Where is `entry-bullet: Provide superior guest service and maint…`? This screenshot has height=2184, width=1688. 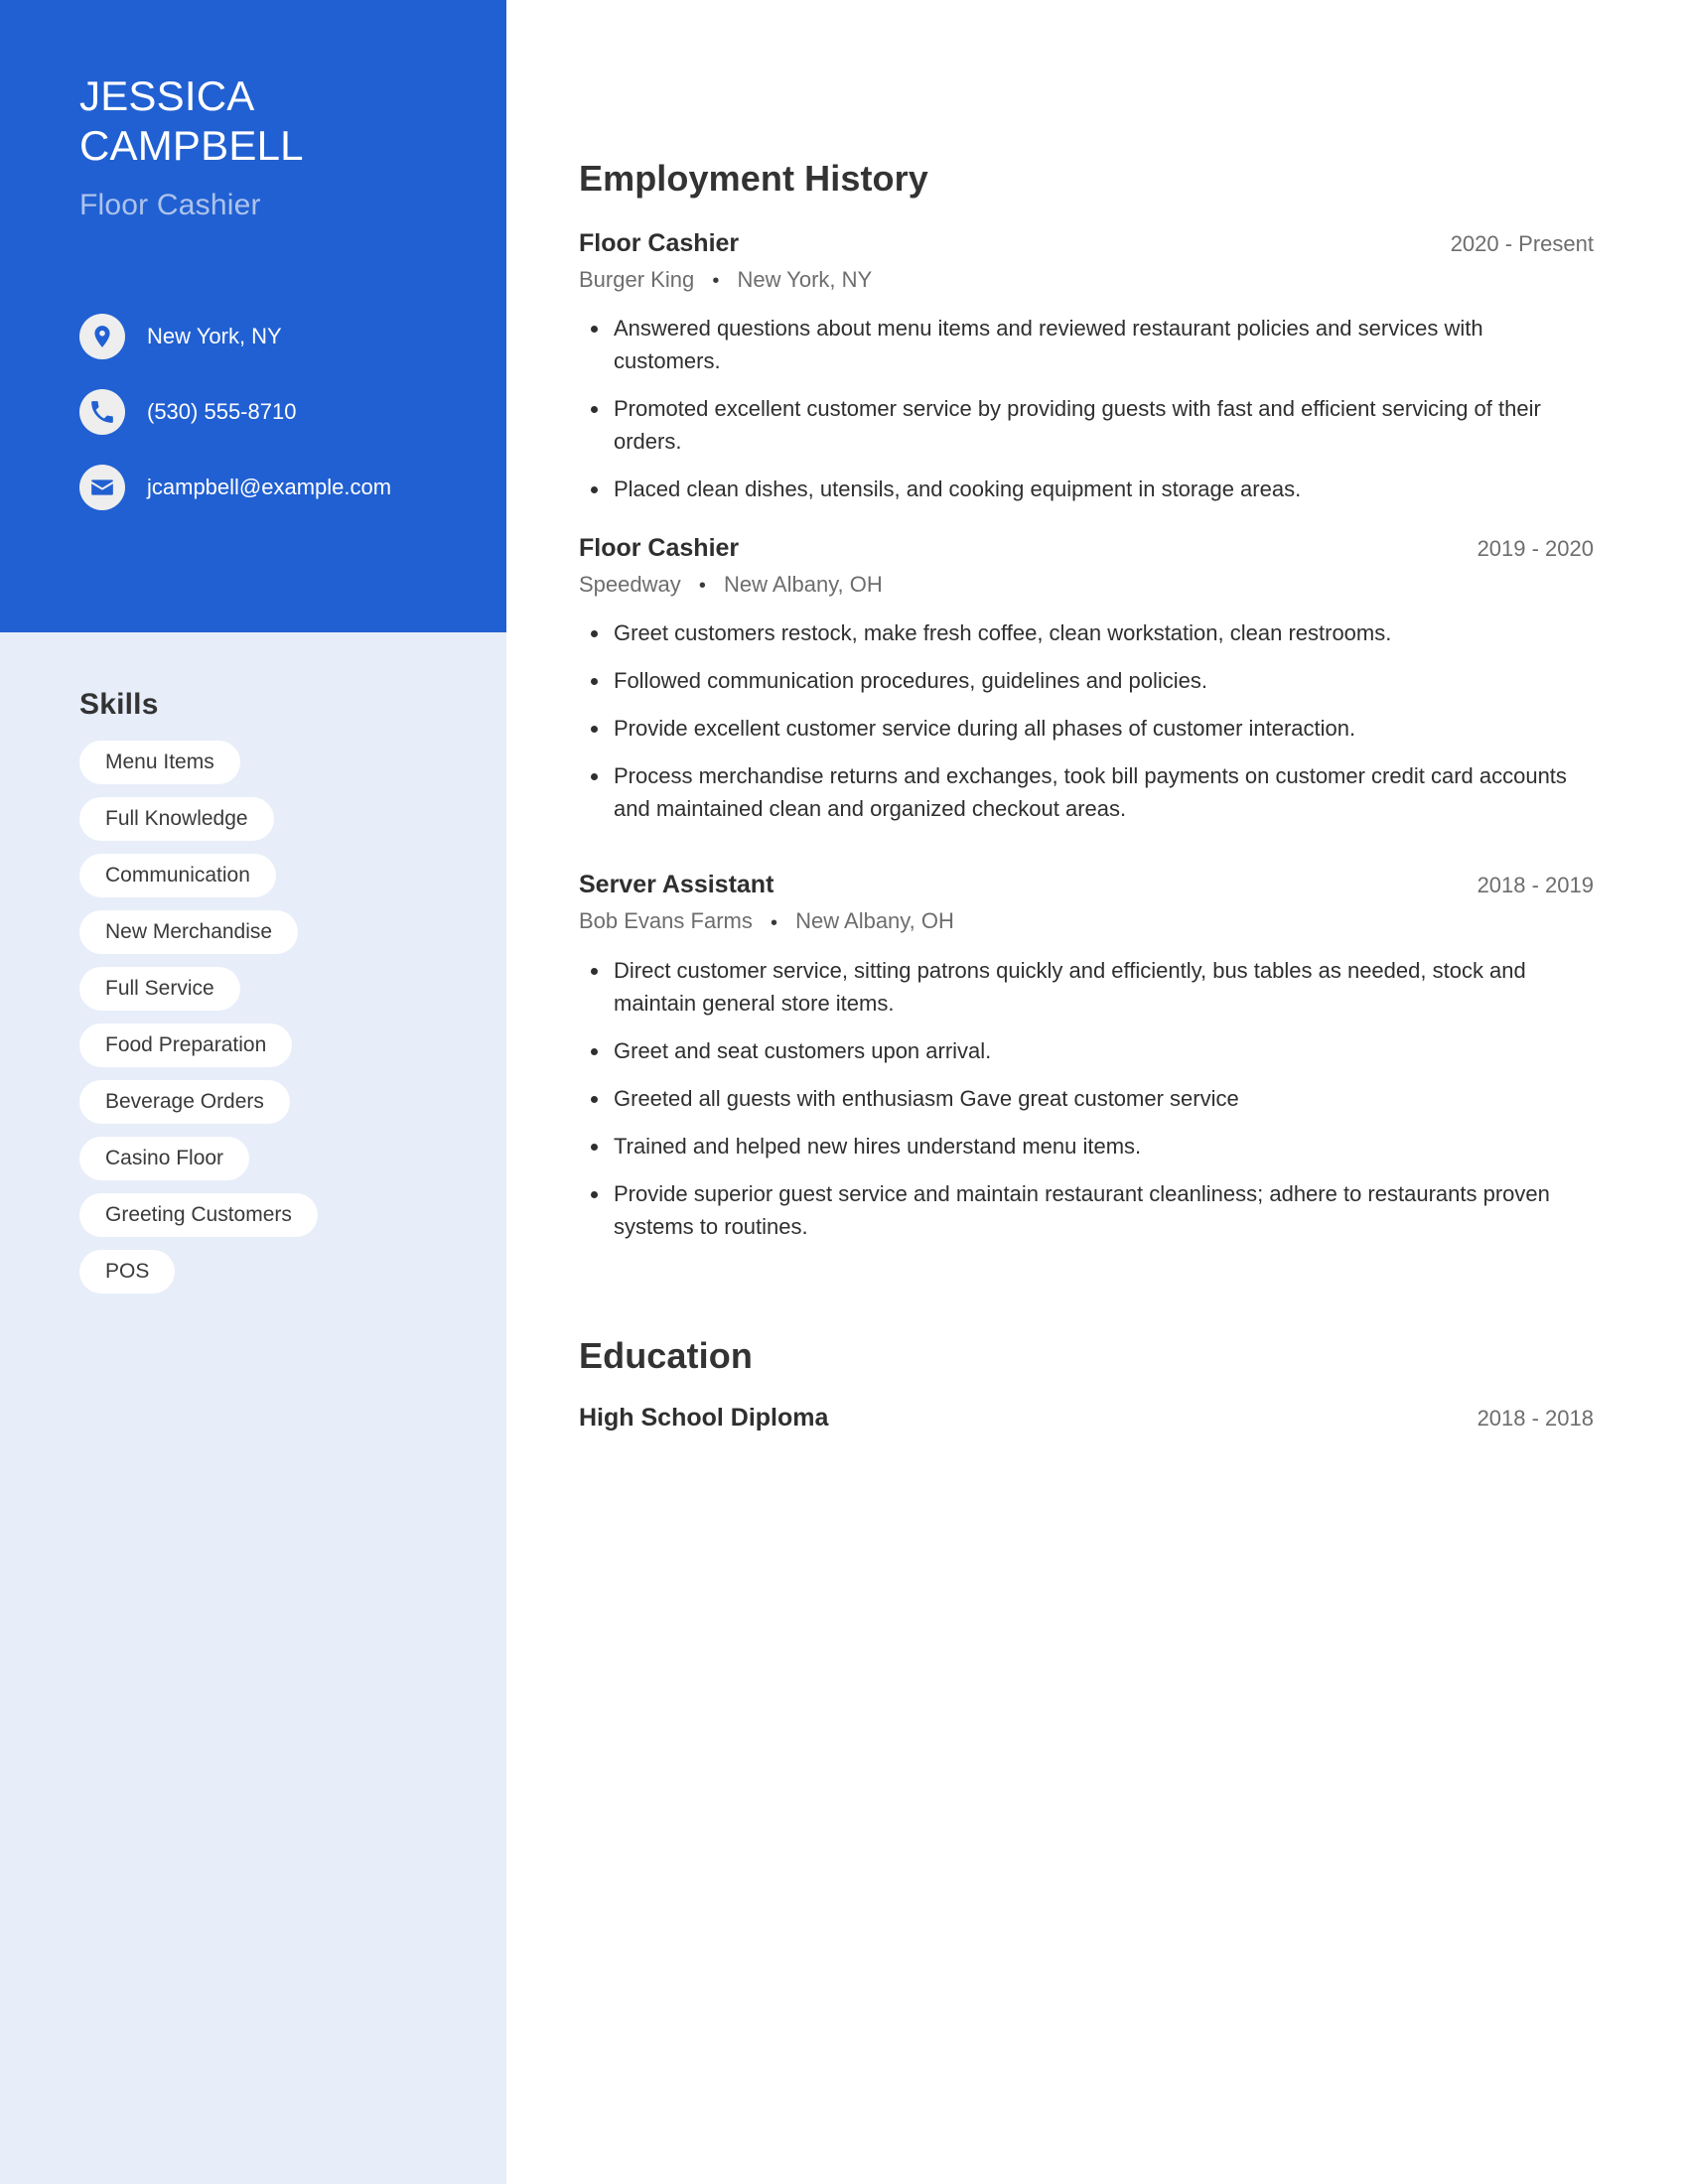 entry-bullet: Provide superior guest service and maint… is located at coordinates (1086, 1210).